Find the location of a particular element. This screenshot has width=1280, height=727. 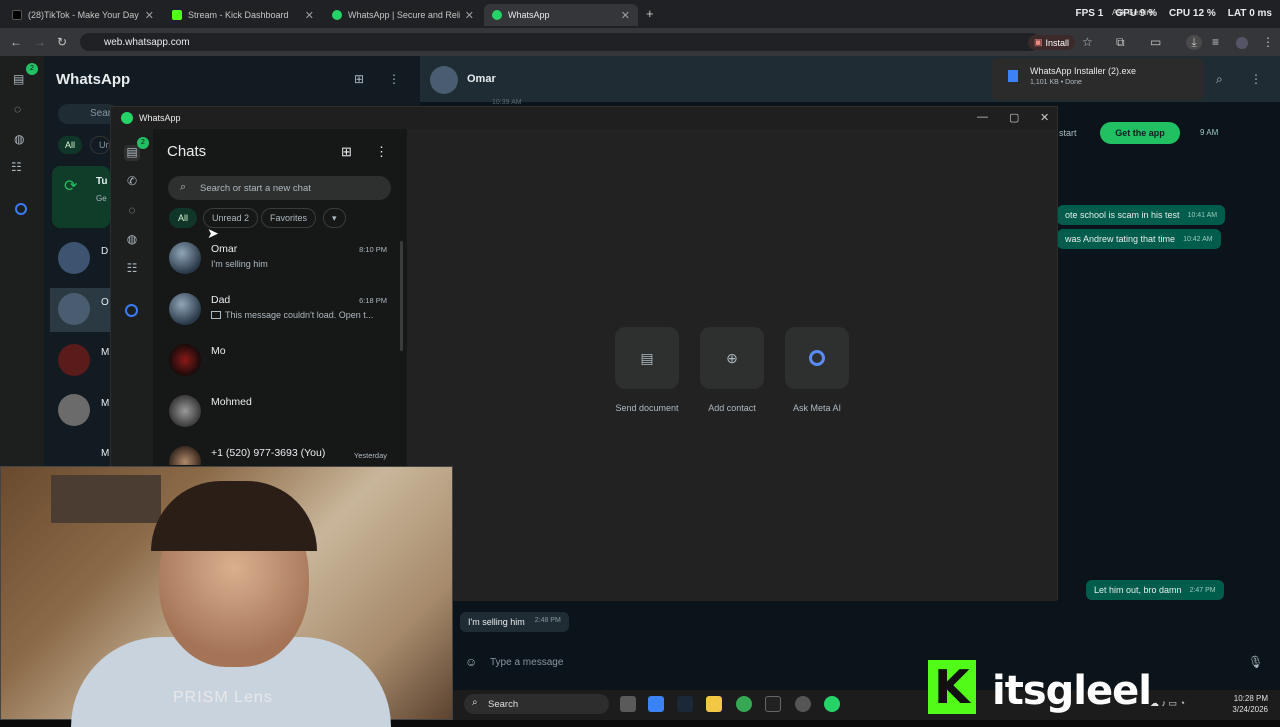

message-input: Type a message is located at coordinates (867, 662).